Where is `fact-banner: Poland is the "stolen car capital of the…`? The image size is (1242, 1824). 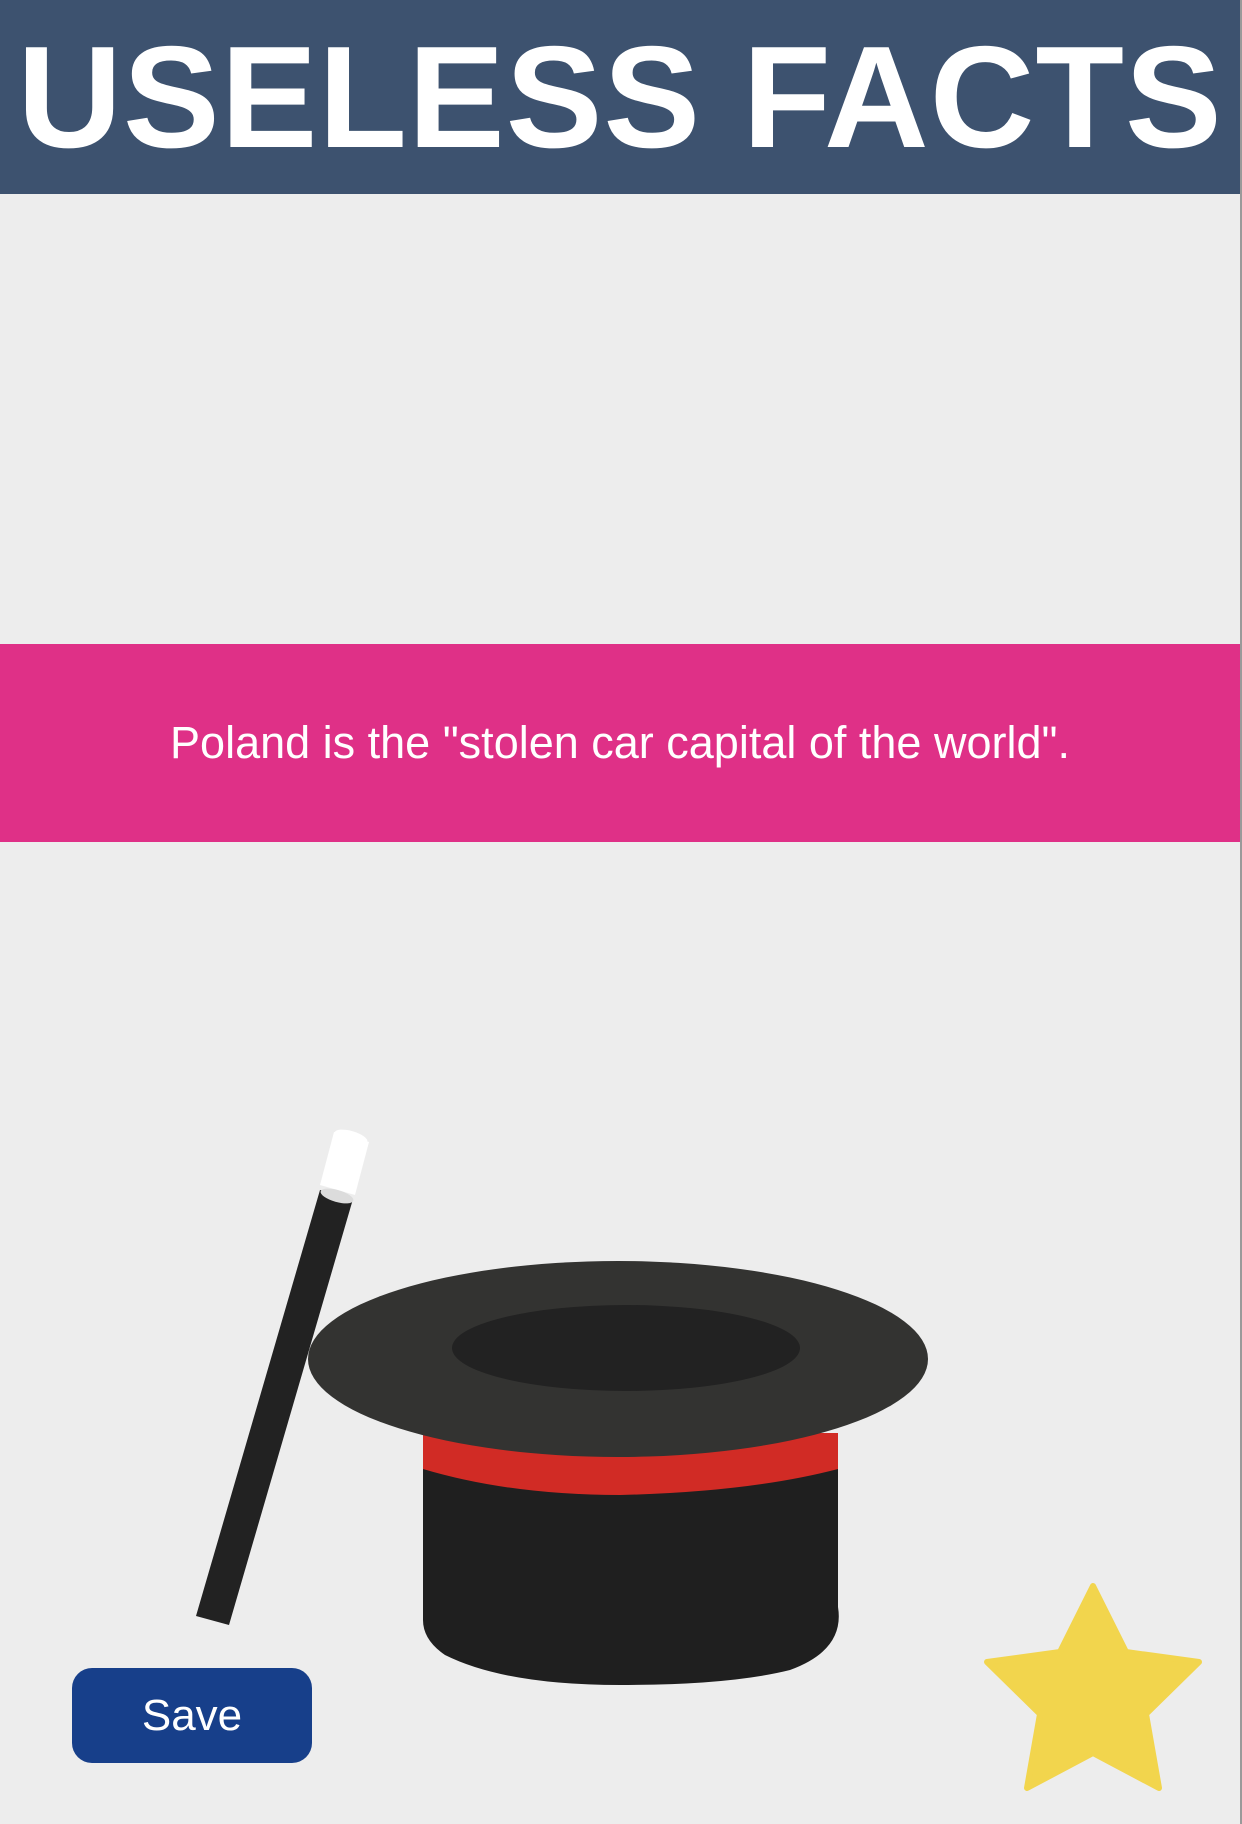 fact-banner: Poland is the "stolen car capital of the… is located at coordinates (620, 743).